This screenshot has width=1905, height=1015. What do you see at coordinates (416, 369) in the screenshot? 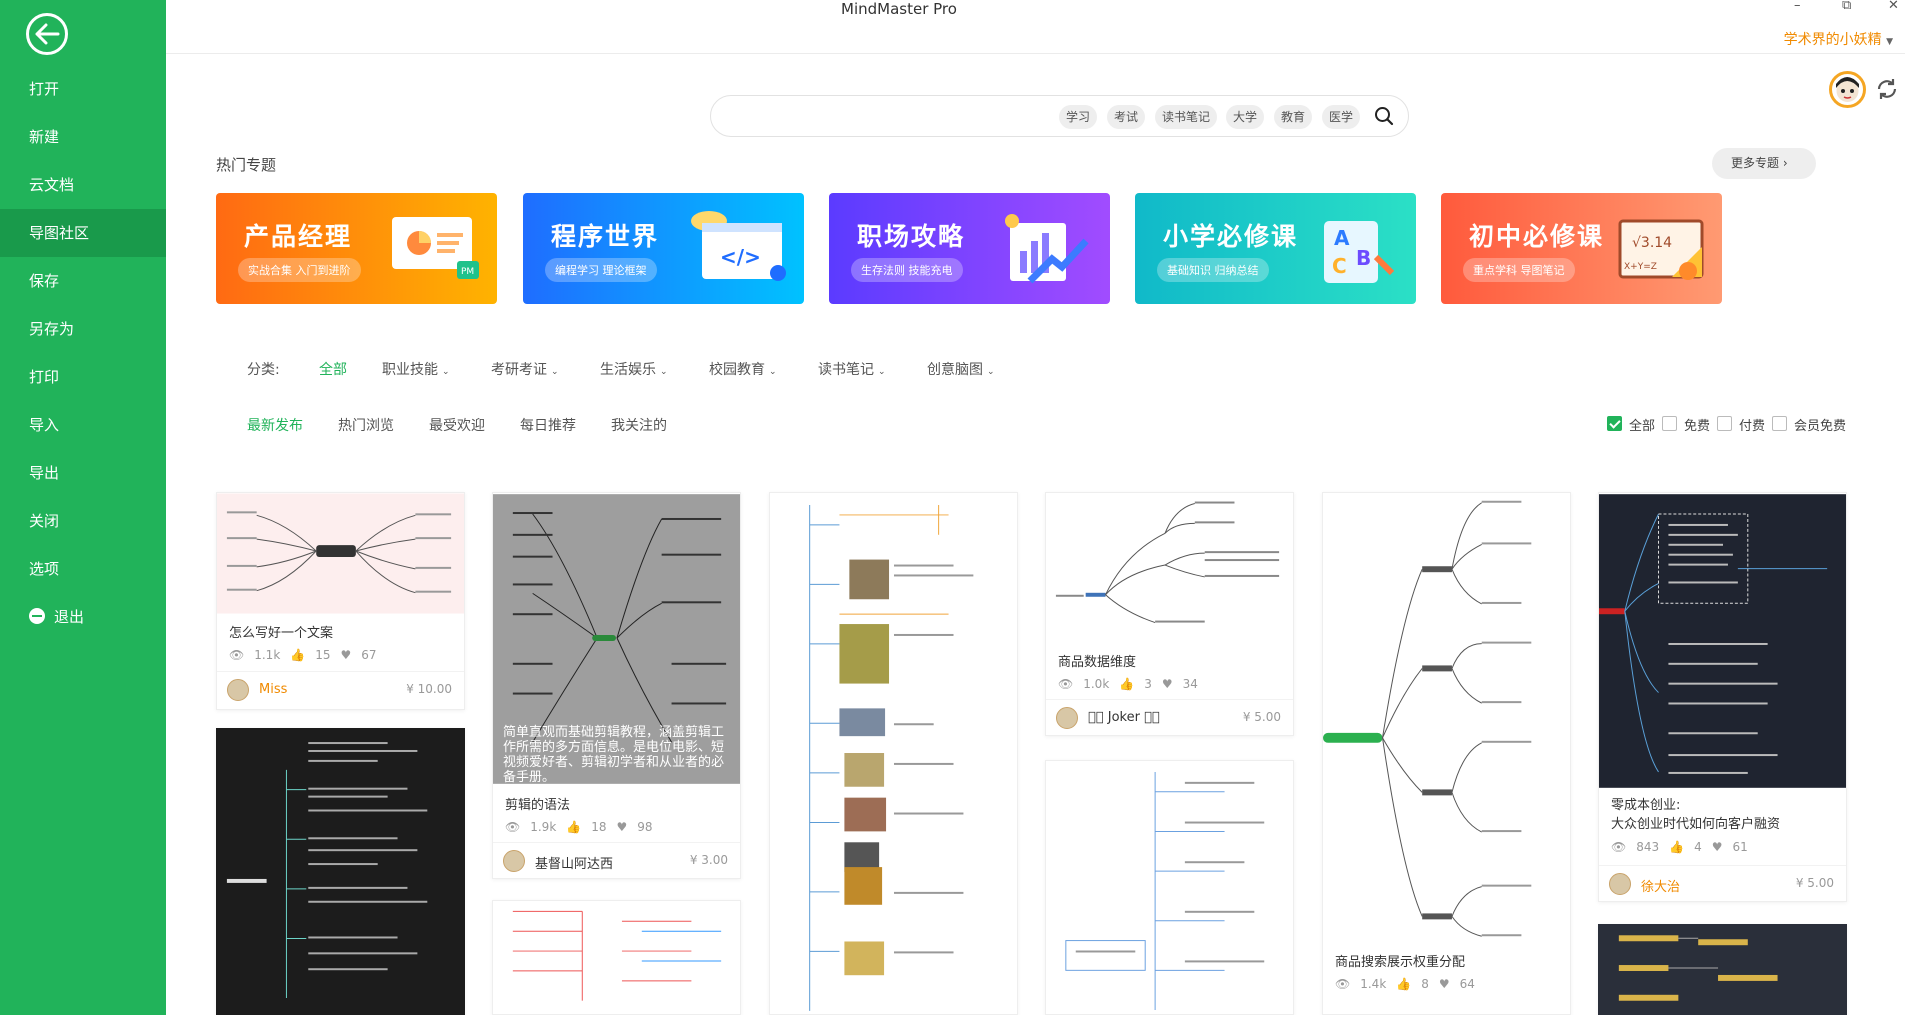
I see `category-career-skills: 职业技能 ⌄` at bounding box center [416, 369].